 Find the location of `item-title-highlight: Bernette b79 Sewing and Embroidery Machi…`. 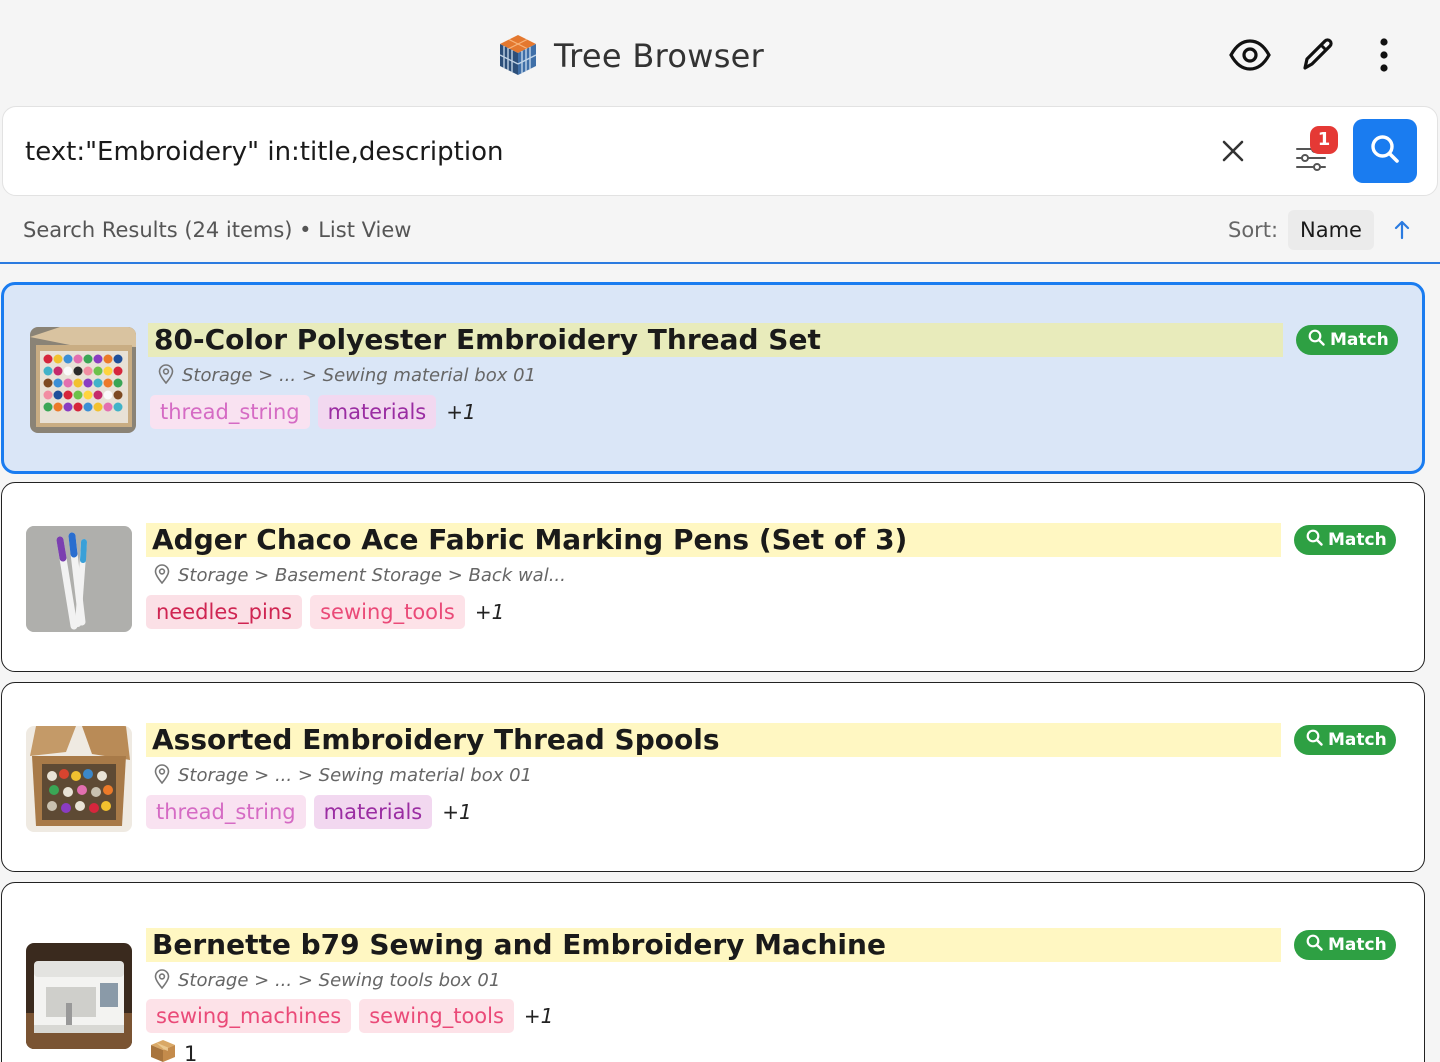

item-title-highlight: Bernette b79 Sewing and Embroidery Machi… is located at coordinates (713, 945).